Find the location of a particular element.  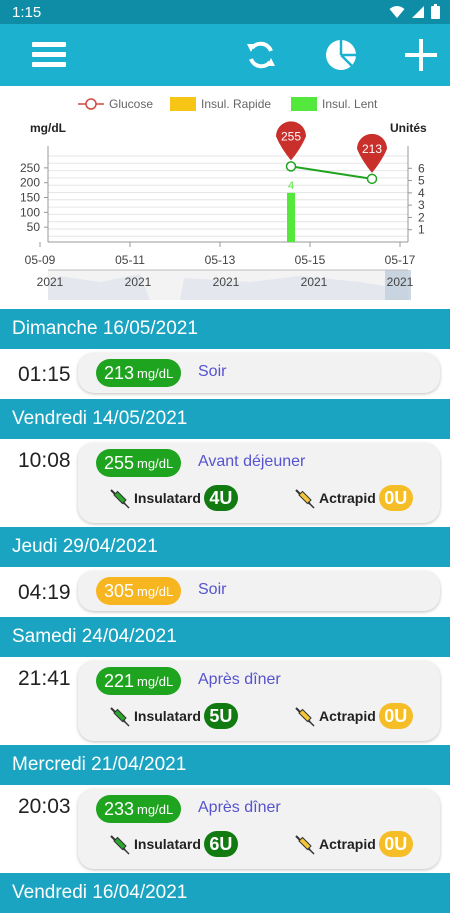

x-tick-label: 05-11 is located at coordinates (130, 260).